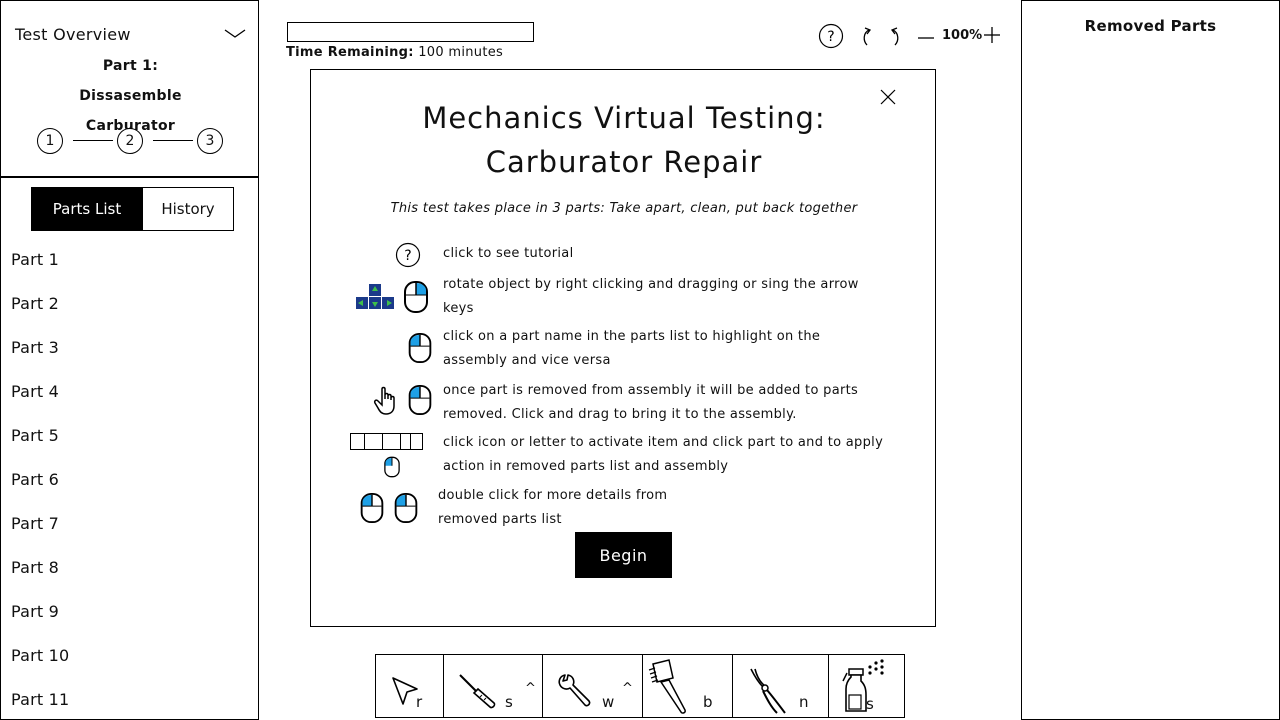  Describe the element at coordinates (863, 685) in the screenshot. I see `spray-bottle-icon` at that location.